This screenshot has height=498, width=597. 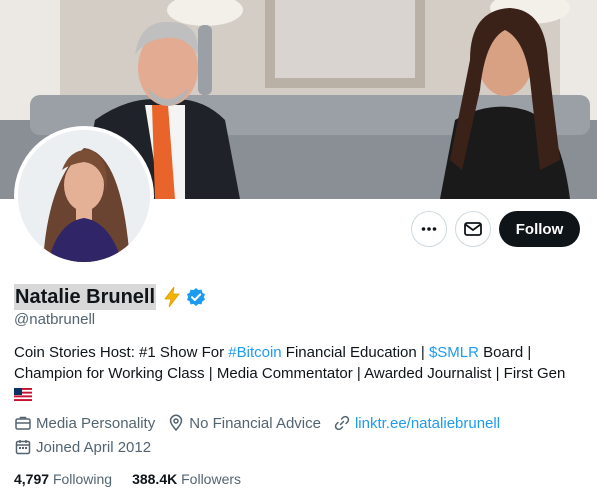 What do you see at coordinates (172, 297) in the screenshot?
I see `lightning-bolt-icon` at bounding box center [172, 297].